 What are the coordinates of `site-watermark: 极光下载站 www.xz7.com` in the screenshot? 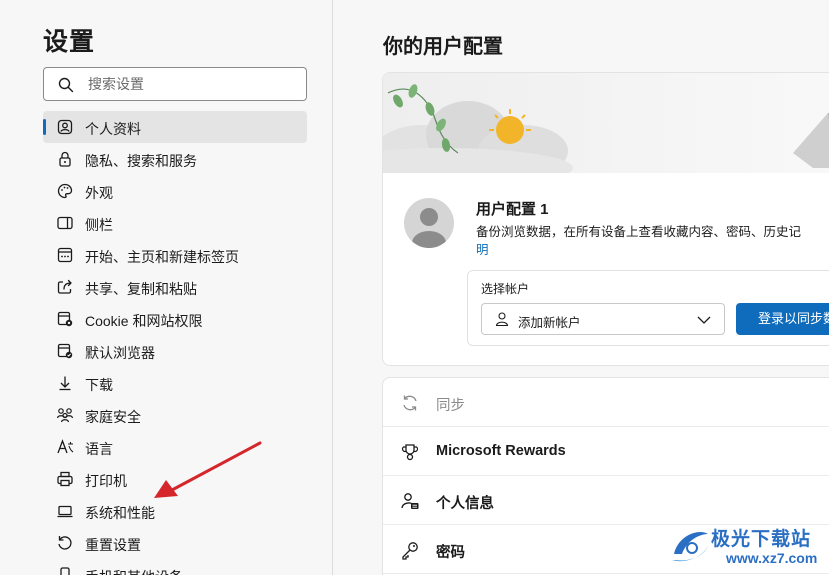 It's located at (748, 546).